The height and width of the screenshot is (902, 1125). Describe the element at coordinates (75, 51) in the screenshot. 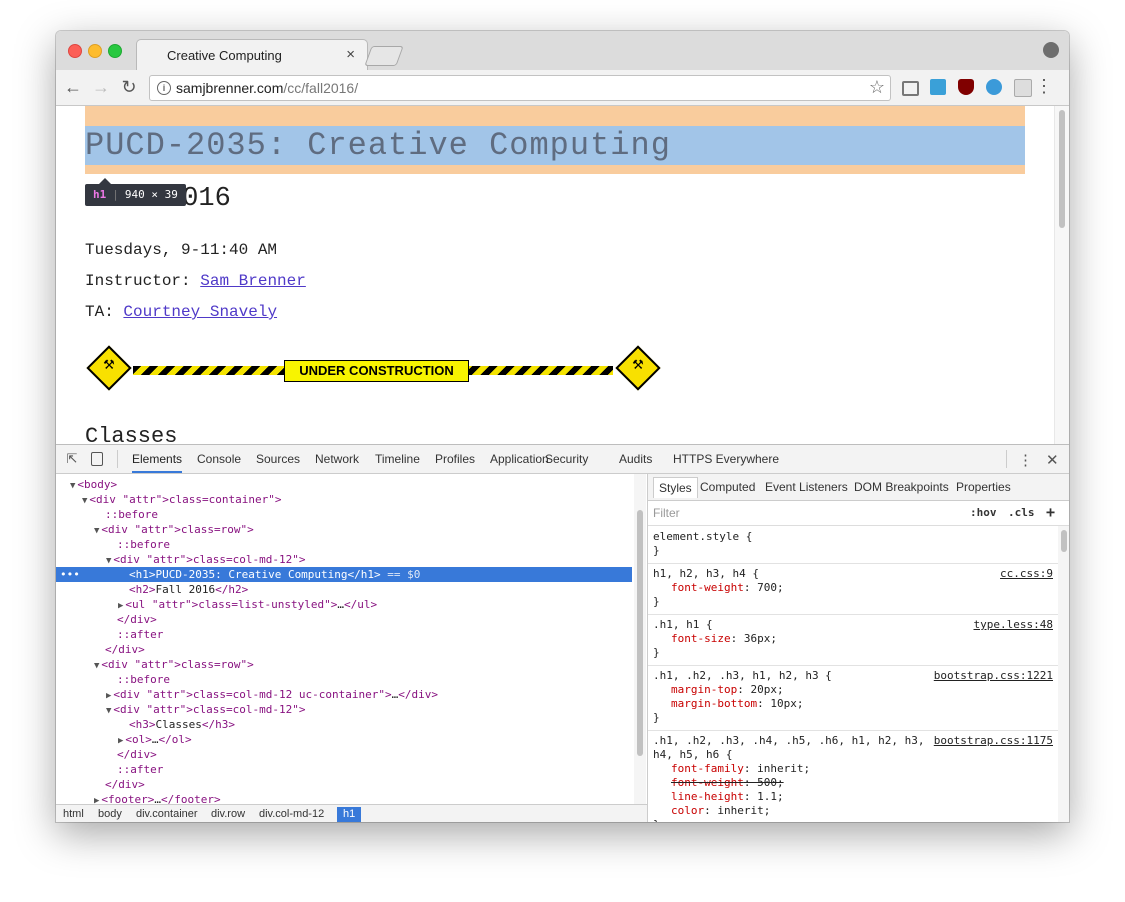

I see `close-window-button` at that location.